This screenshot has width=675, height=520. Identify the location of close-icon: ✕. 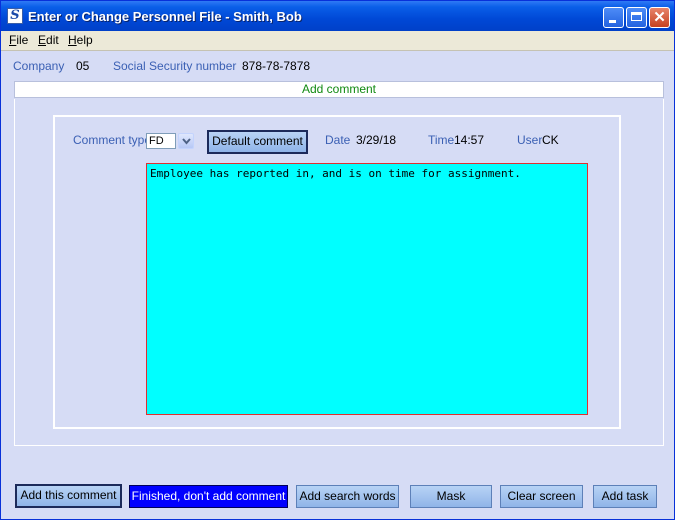
(659, 17).